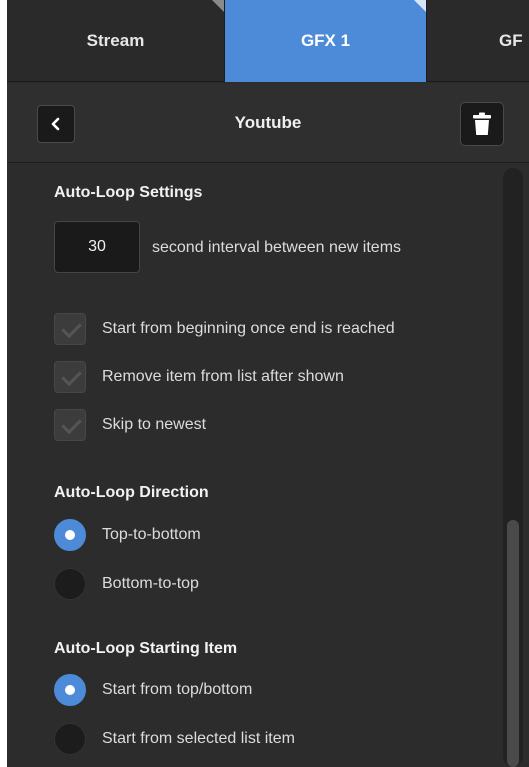 The height and width of the screenshot is (767, 529). I want to click on panel-header: Youtube, so click(268, 123).